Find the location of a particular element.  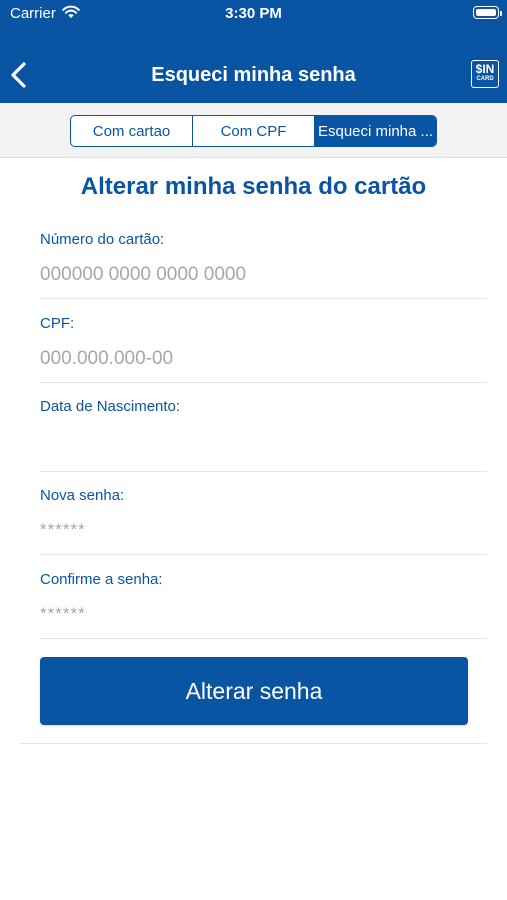

birth-date-label: Data de Nascimento: is located at coordinates (110, 406).